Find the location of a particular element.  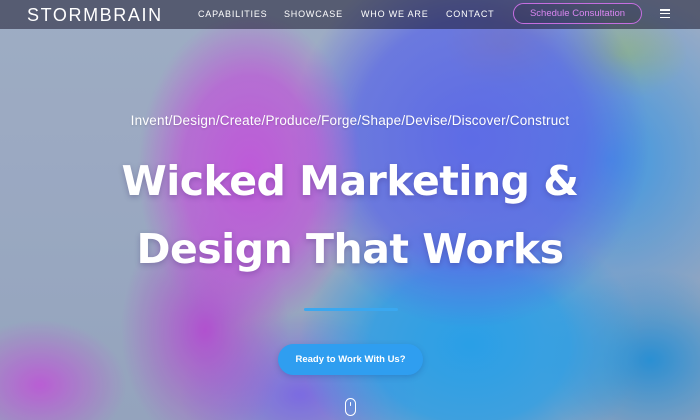

headline-divider is located at coordinates (351, 309).